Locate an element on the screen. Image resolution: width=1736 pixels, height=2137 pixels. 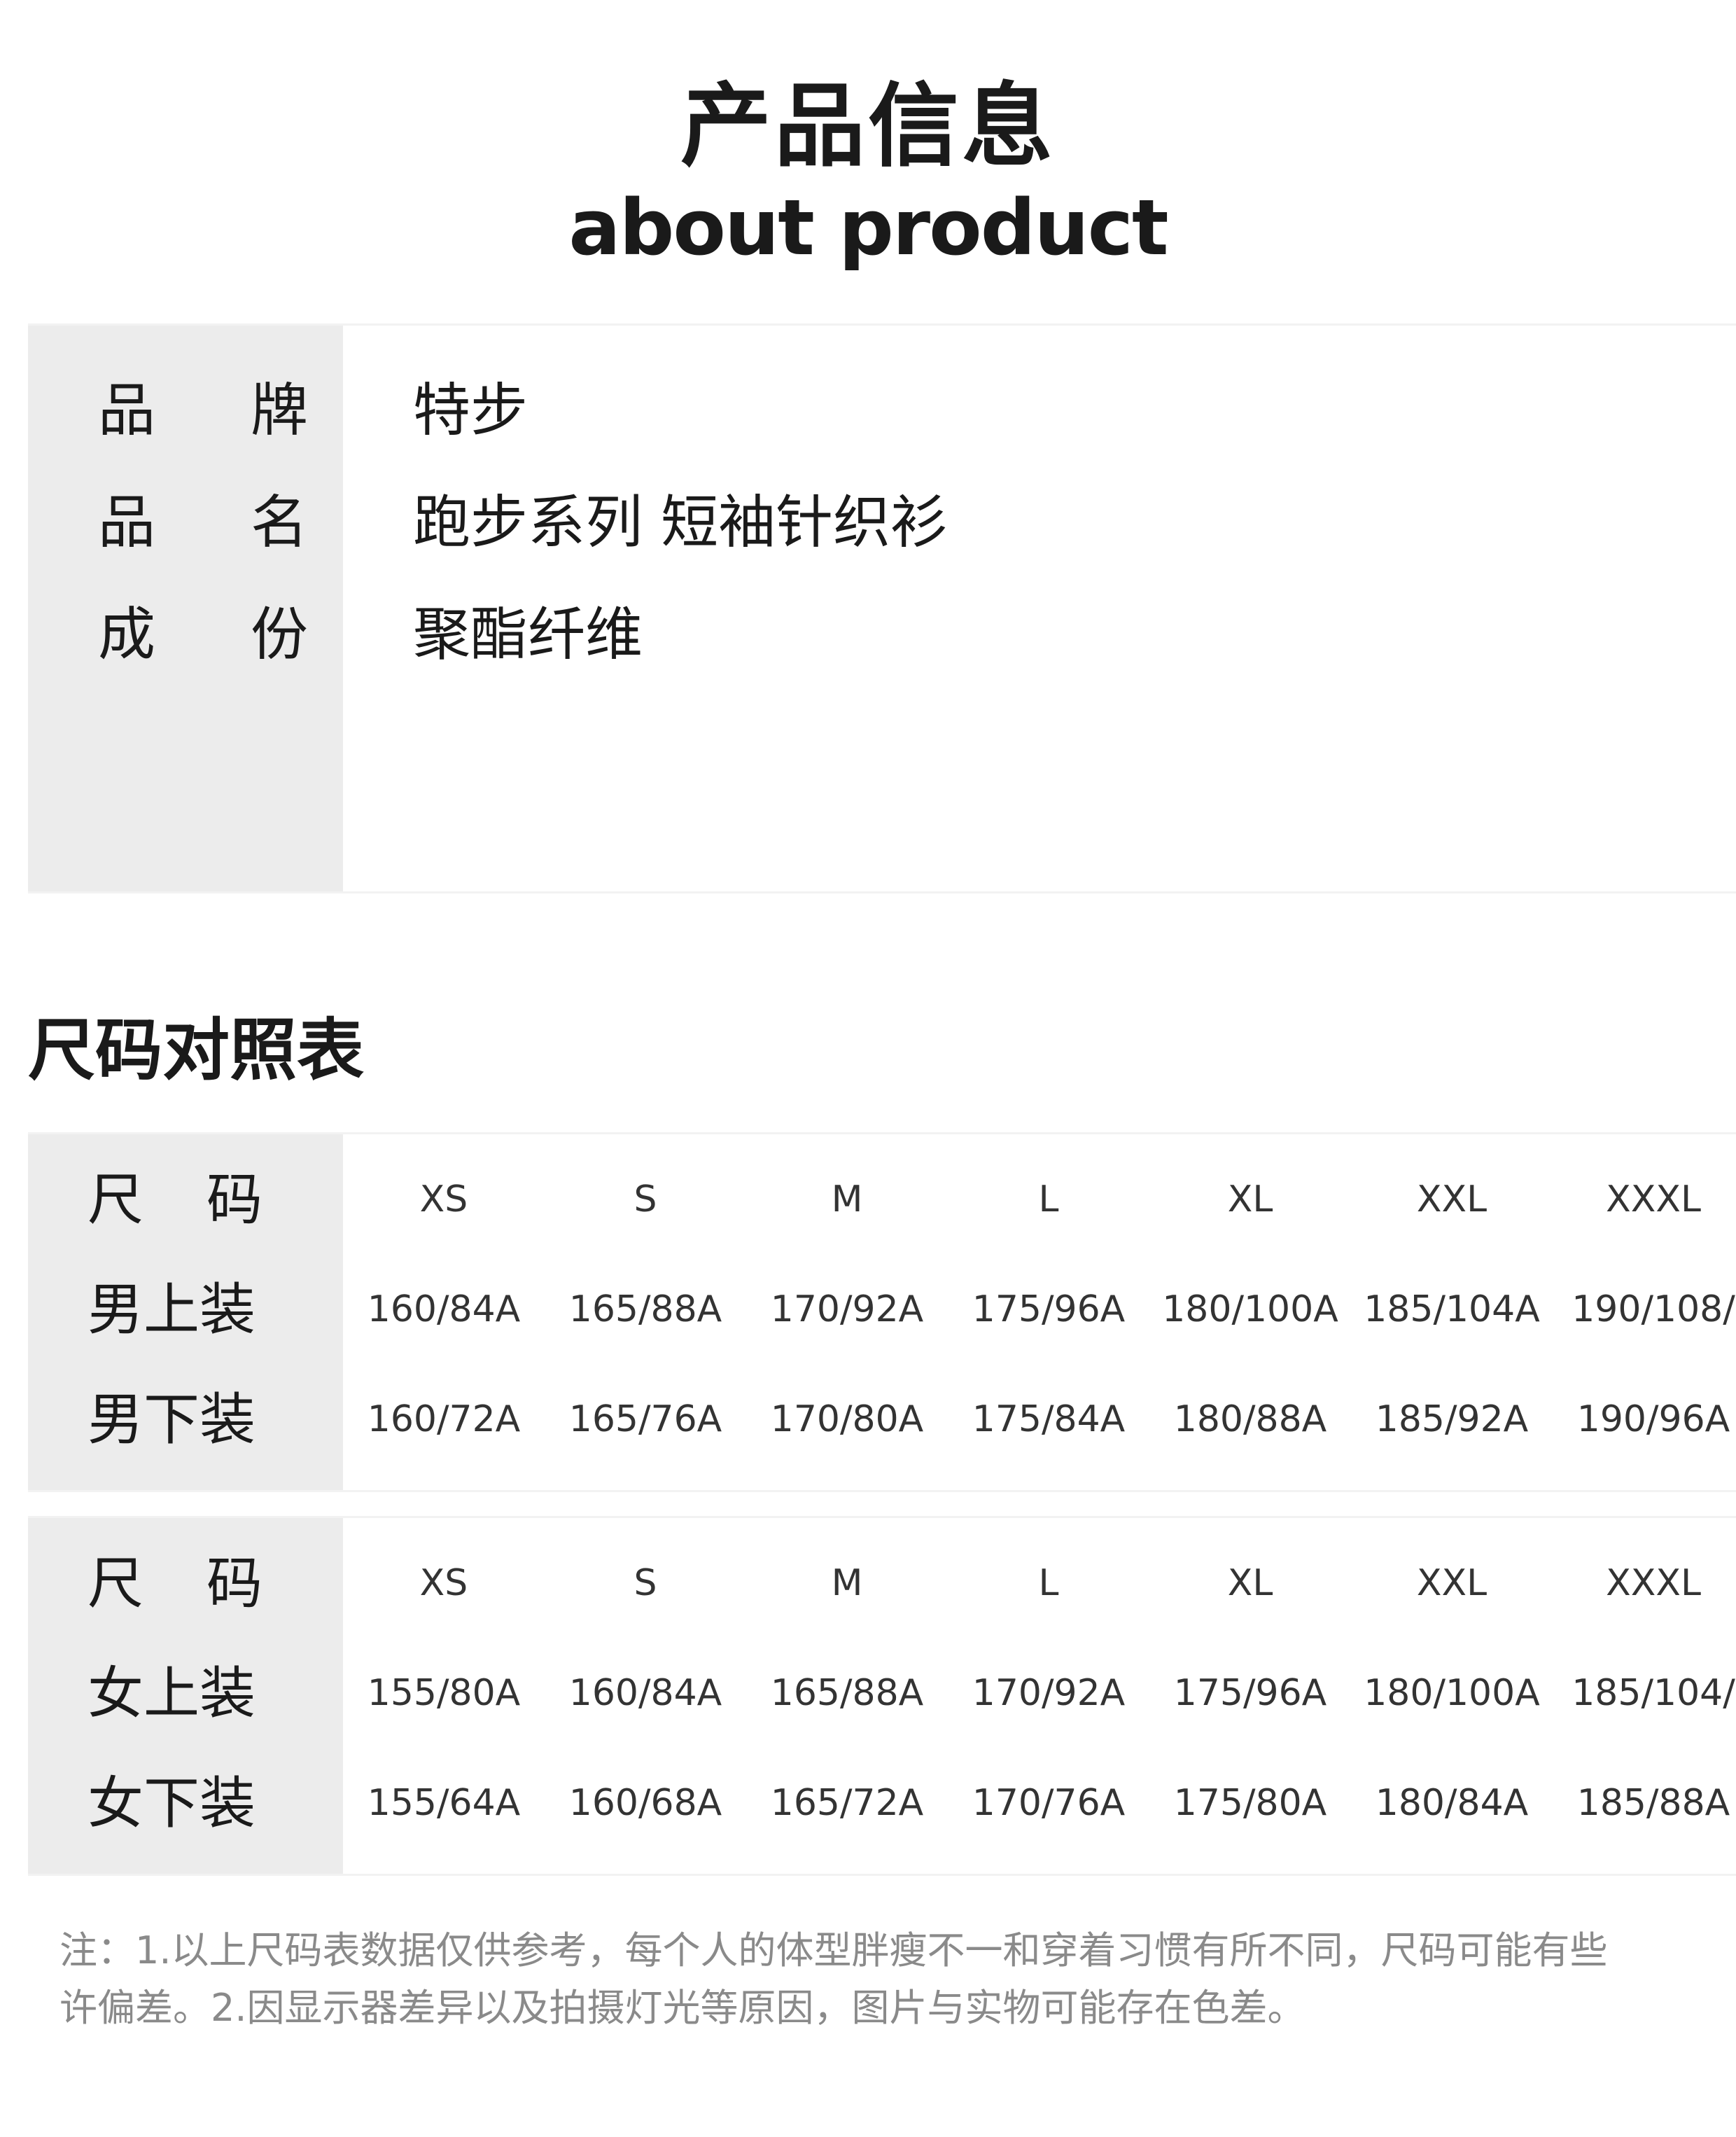
men-size-header-cells: XS S M L XL XXL XXXL is located at coordinates (1039, 1200).